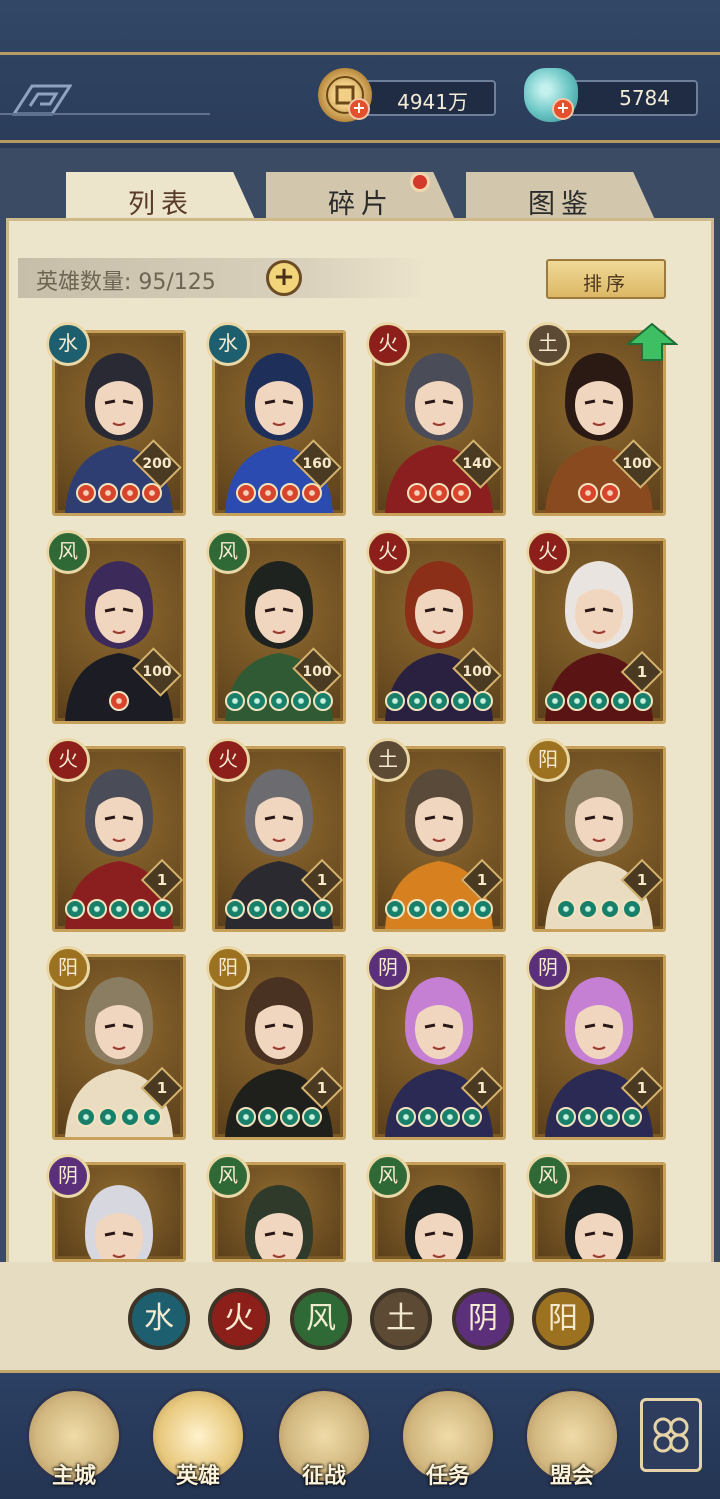 Image resolution: width=720 pixels, height=1499 pixels. I want to click on upgrade-arrow-icon, so click(652, 341).